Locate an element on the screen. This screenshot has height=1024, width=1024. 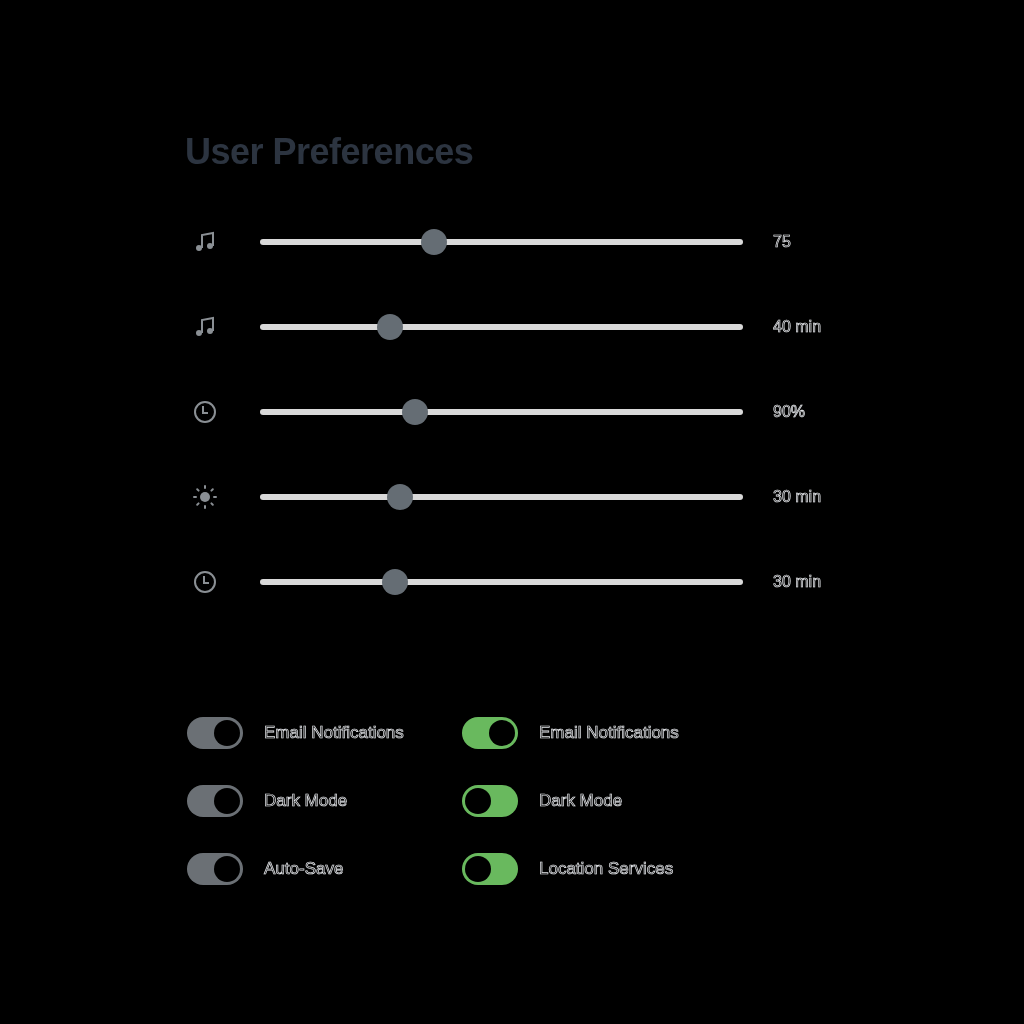
slider-value: 40 min is located at coordinates (797, 327).